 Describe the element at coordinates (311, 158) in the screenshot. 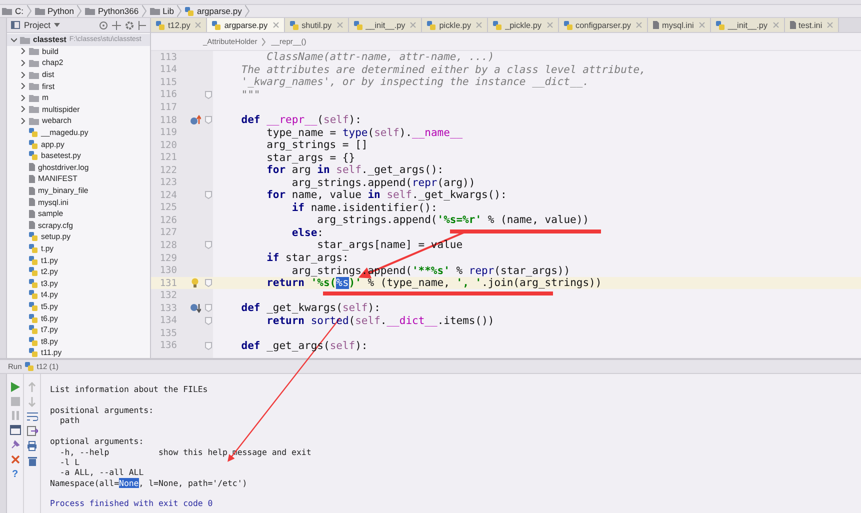

I see `code-line: star_args = {}` at that location.